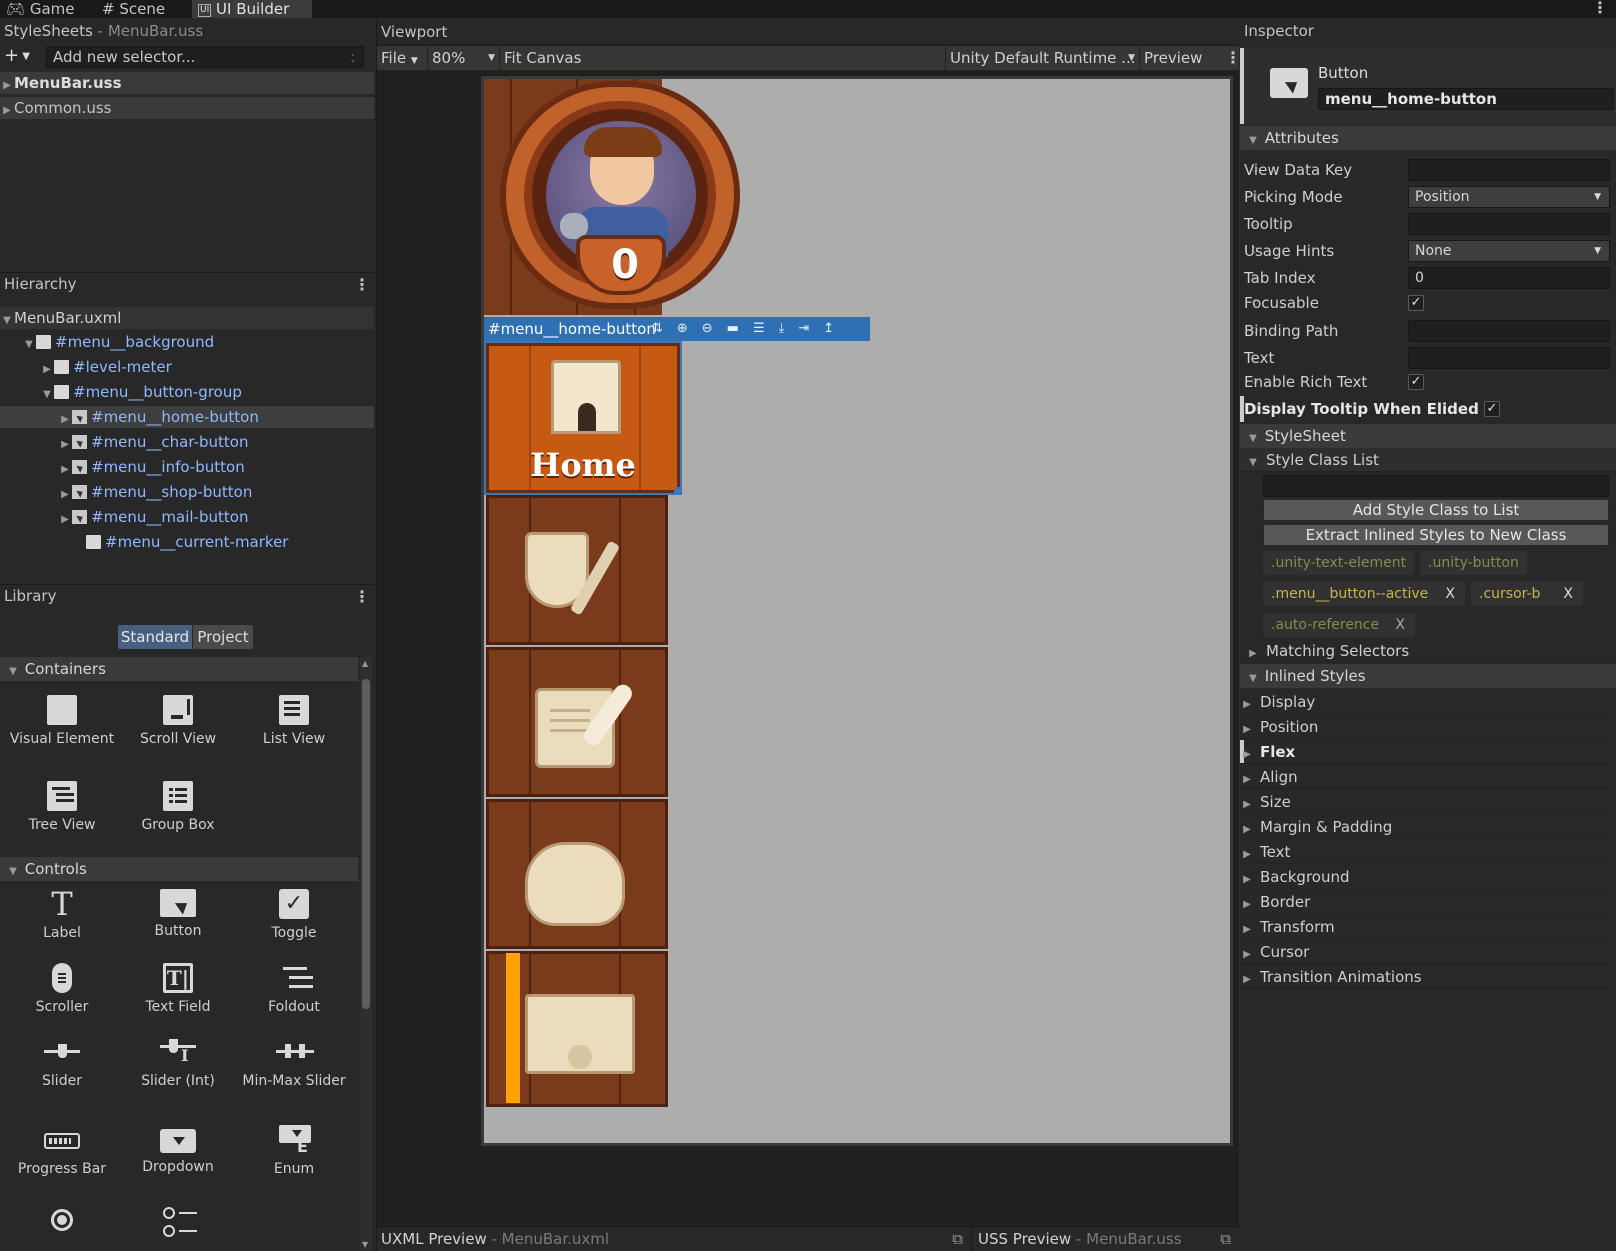 This screenshot has width=1616, height=1251. Describe the element at coordinates (180, 542) in the screenshot. I see `hierarchy-item-current-marker: #menu__current-marker` at that location.